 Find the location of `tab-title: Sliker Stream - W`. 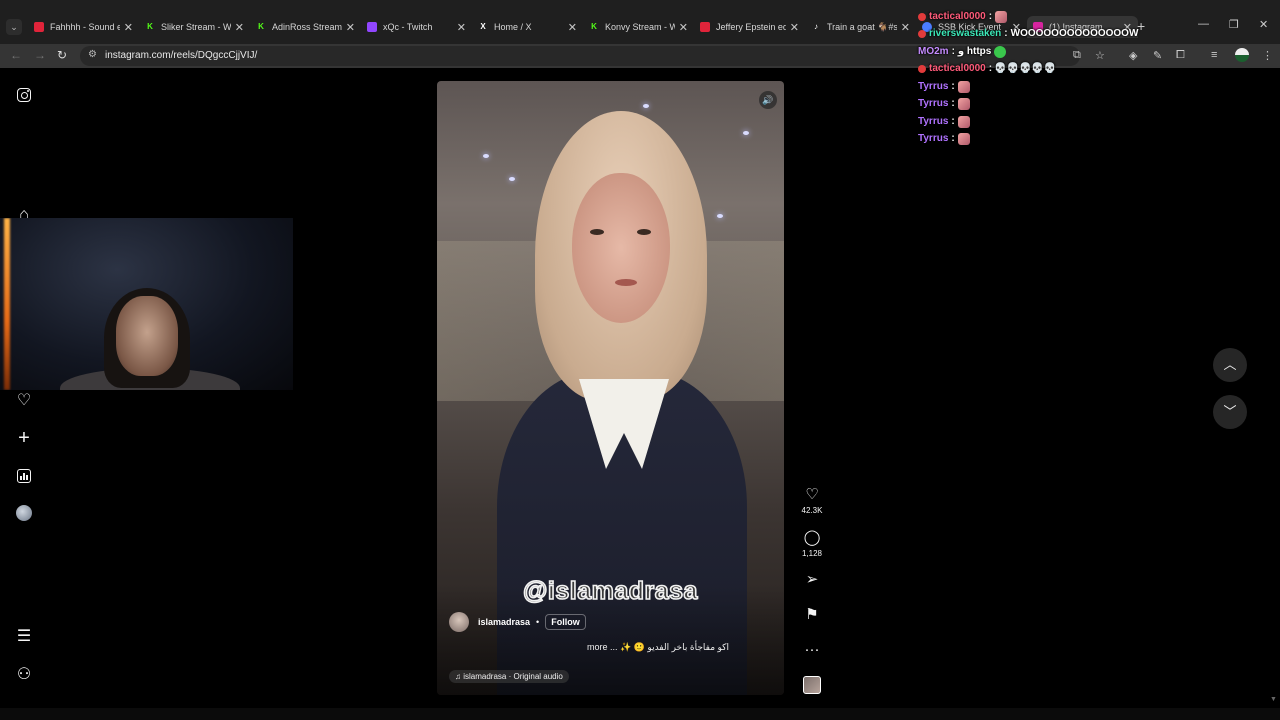

tab-title: Sliker Stream - W is located at coordinates (196, 27).